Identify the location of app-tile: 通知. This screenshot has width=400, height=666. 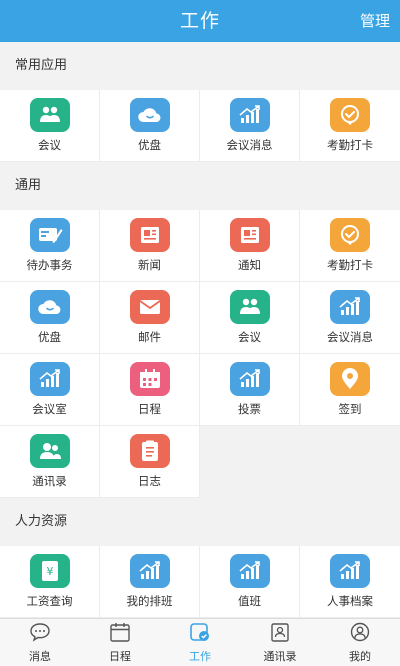
(250, 246).